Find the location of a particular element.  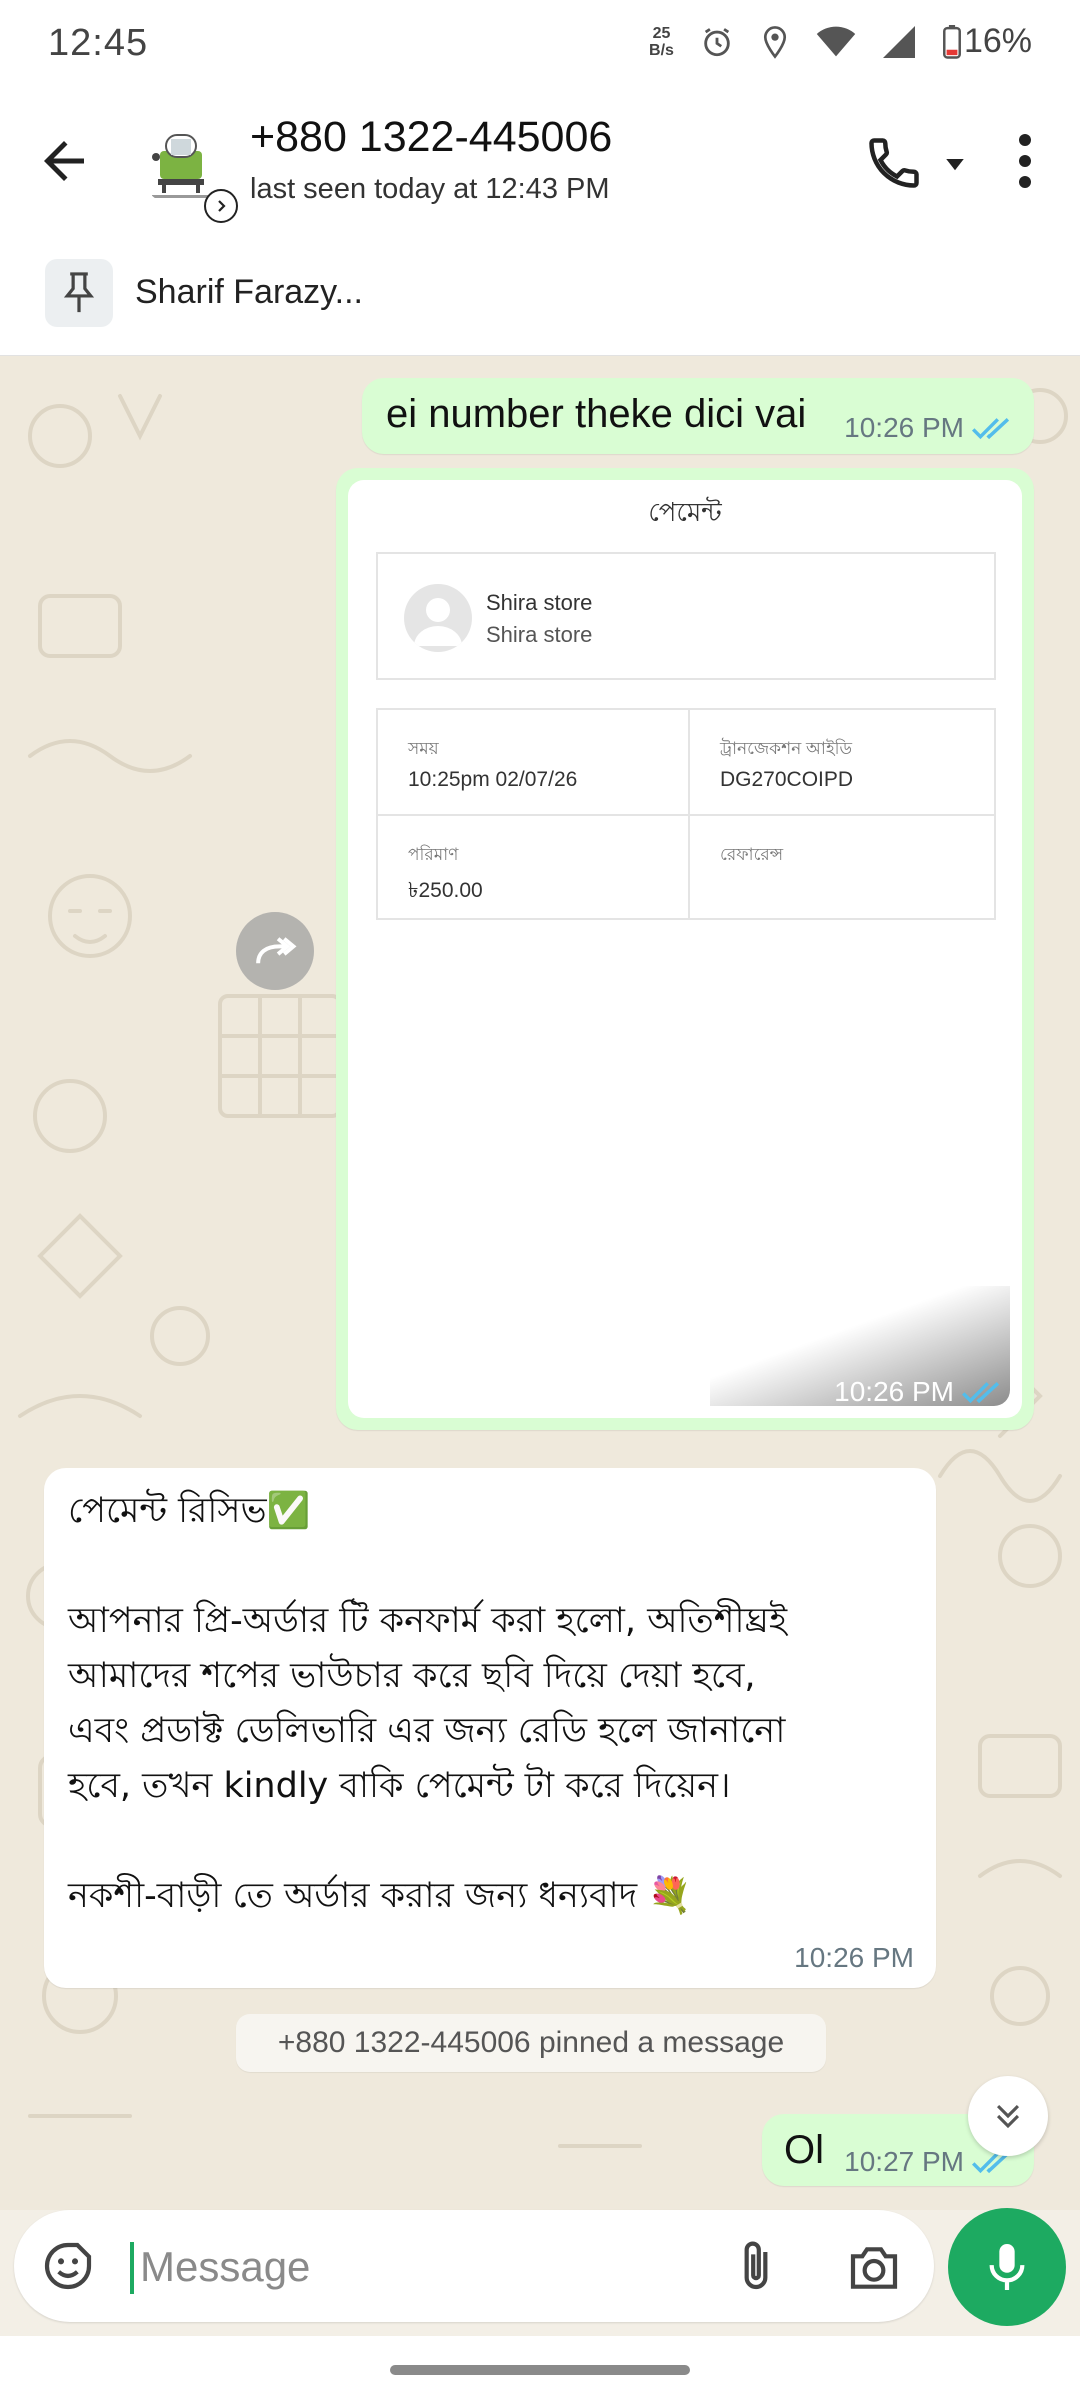

status-bar: 12:45 25 B/s 16% is located at coordinates (540, 47).